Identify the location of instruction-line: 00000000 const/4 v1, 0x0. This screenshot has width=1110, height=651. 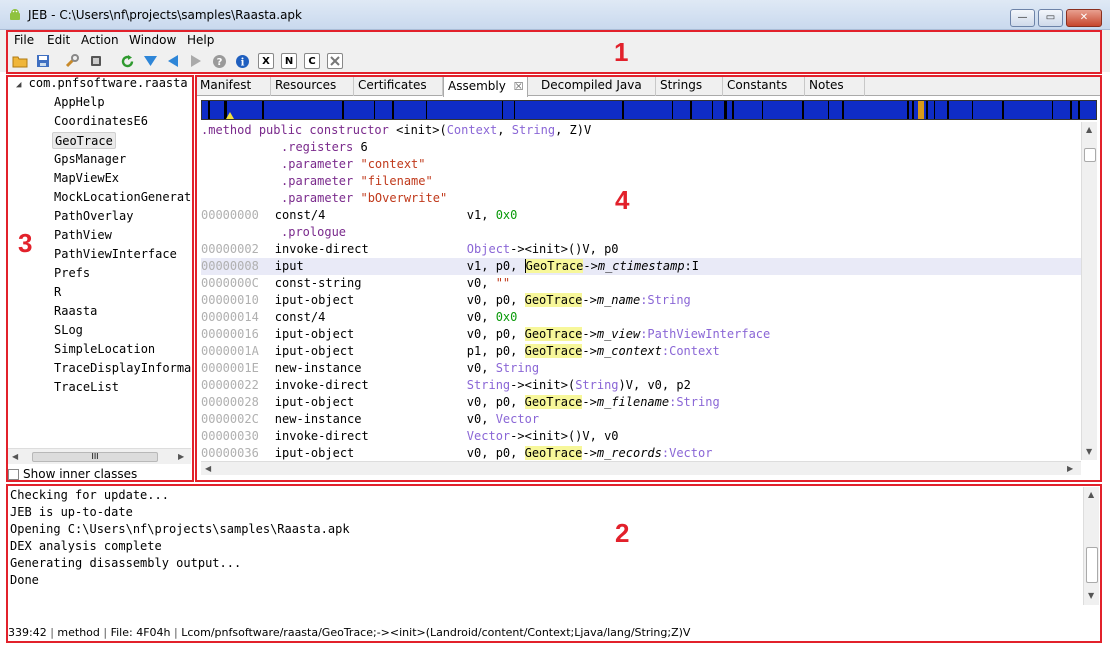
(641, 215).